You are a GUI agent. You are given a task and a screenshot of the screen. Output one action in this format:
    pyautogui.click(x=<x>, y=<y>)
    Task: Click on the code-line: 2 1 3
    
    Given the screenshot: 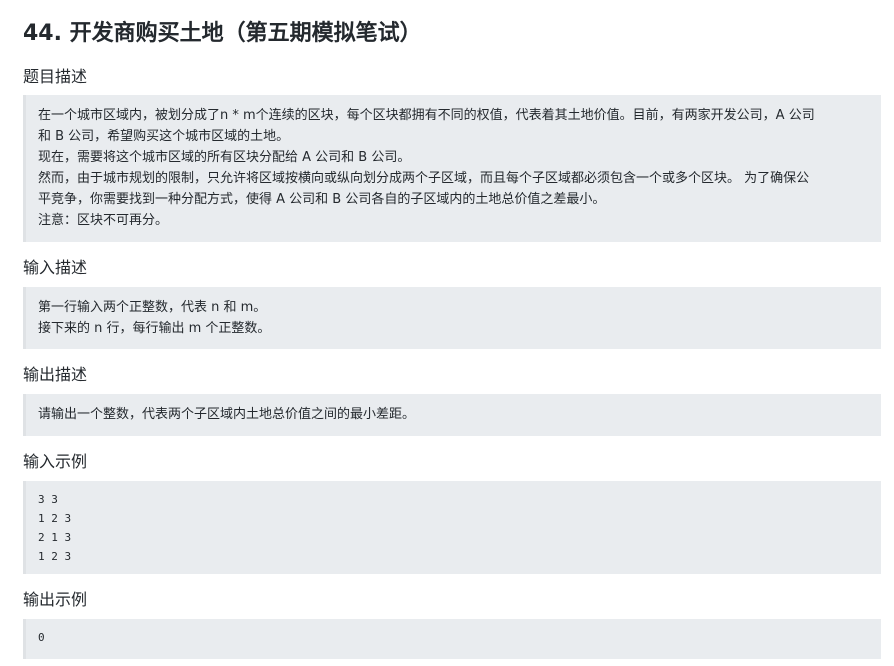 What is the action you would take?
    pyautogui.click(x=55, y=537)
    